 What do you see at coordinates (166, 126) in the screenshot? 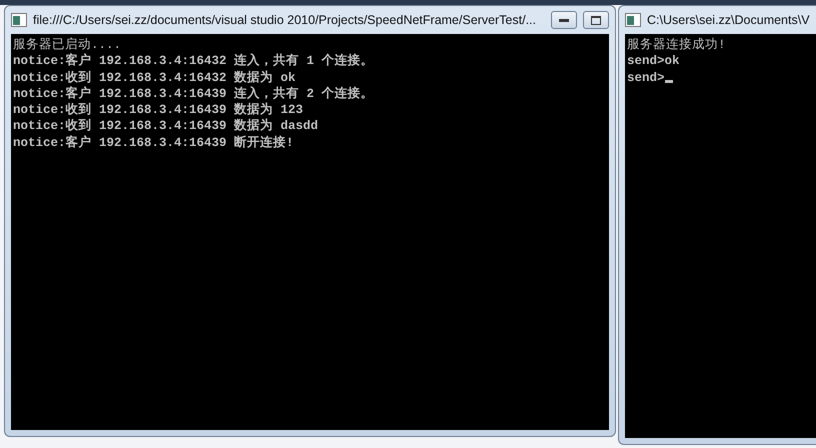
I see `console-line: notice:收到 192.168.3.4:16439 数据为 dasdd` at bounding box center [166, 126].